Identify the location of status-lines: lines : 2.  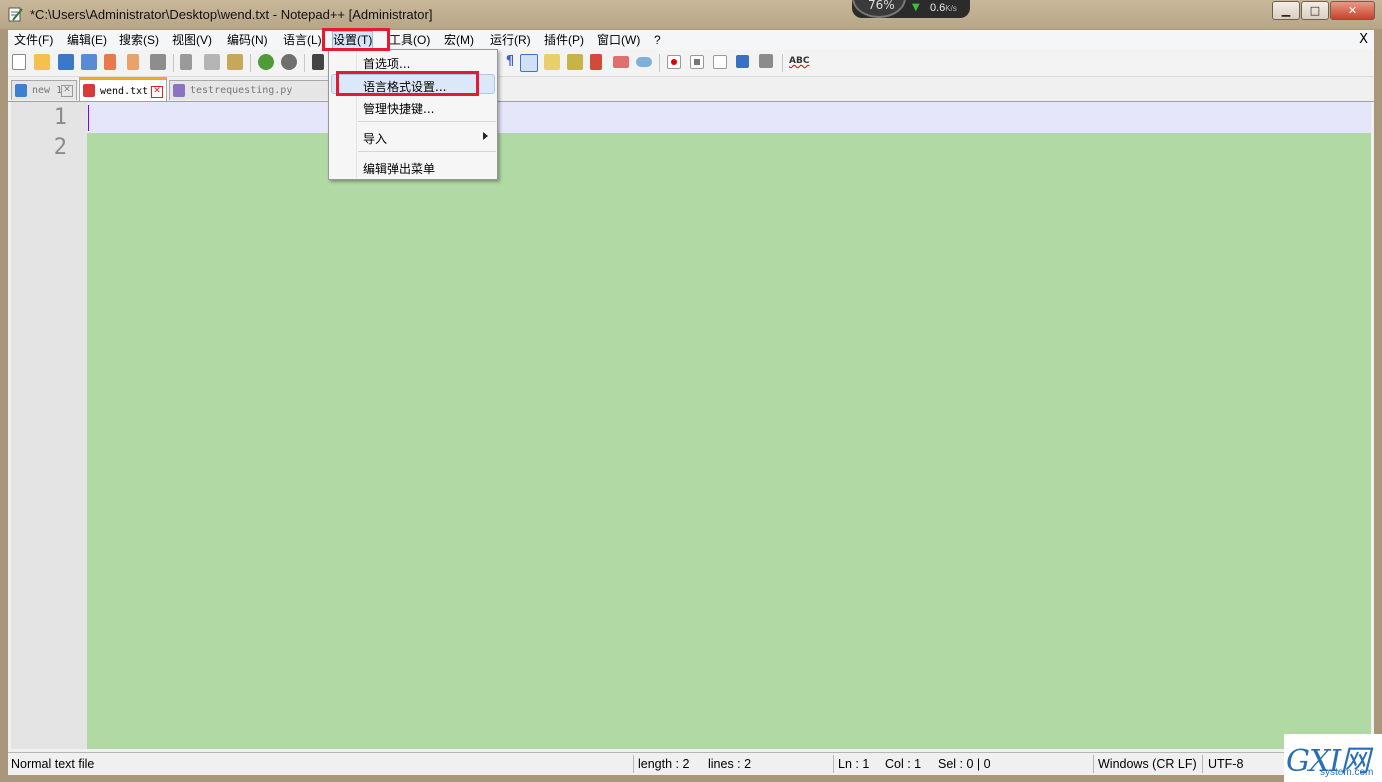
(730, 764).